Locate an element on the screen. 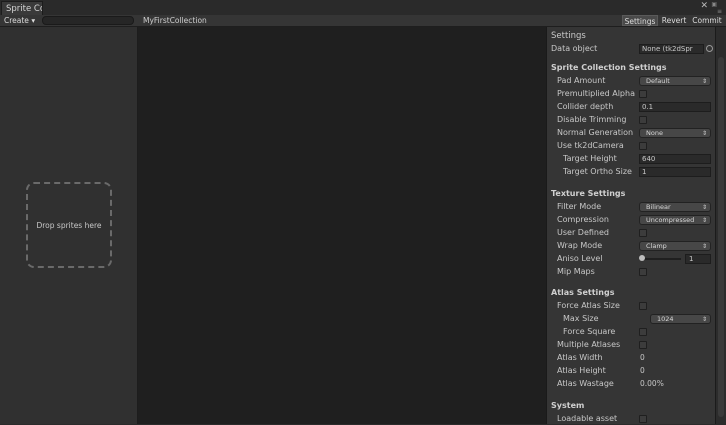 Image resolution: width=726 pixels, height=425 pixels. aniso-level-slider-handle is located at coordinates (642, 258).